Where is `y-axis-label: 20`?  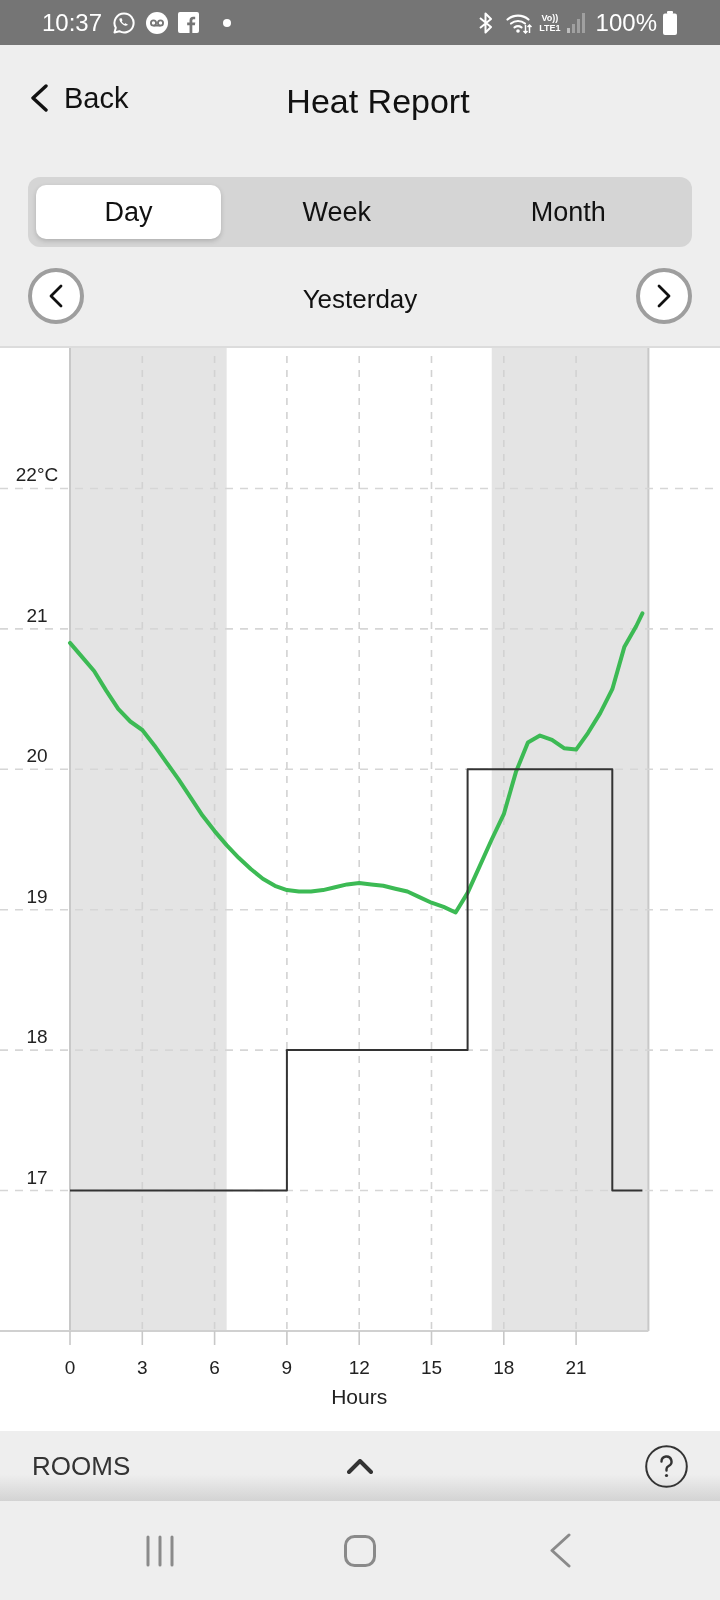 y-axis-label: 20 is located at coordinates (37, 756).